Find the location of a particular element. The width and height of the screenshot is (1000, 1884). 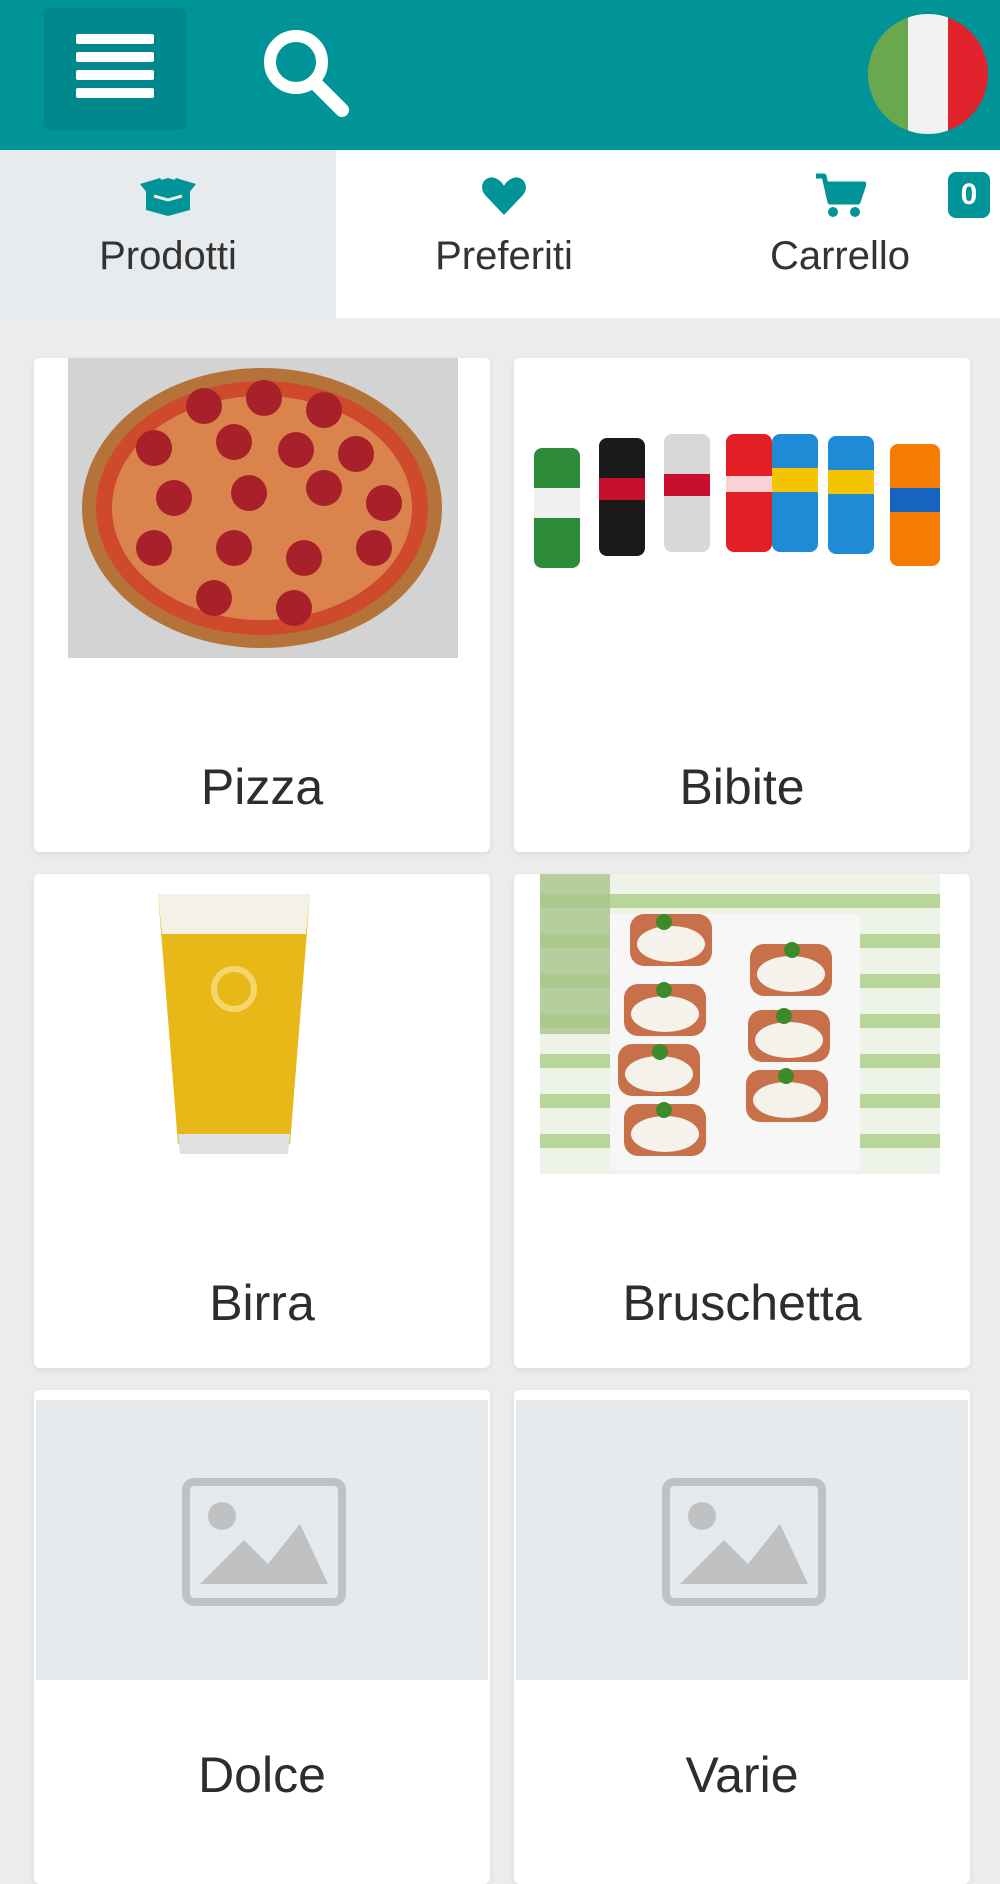

top-bar is located at coordinates (500, 75).